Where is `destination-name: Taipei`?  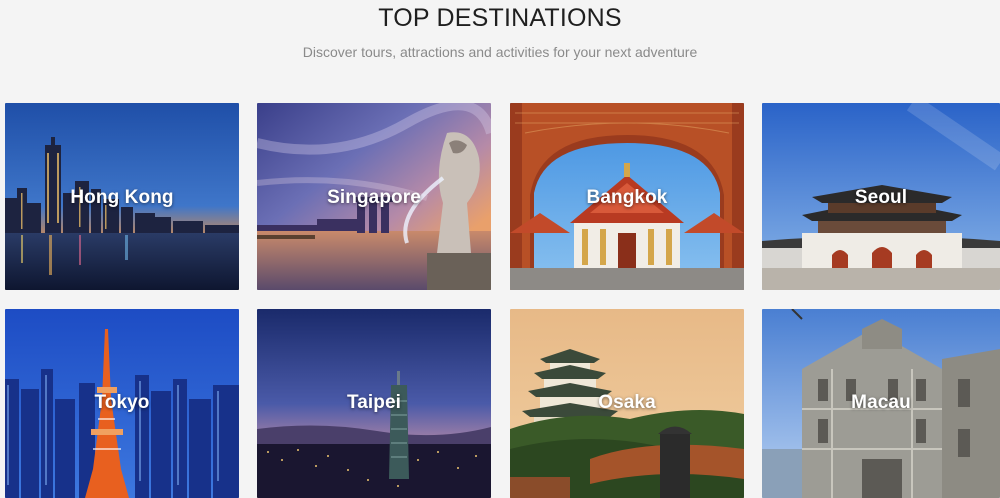 destination-name: Taipei is located at coordinates (374, 402).